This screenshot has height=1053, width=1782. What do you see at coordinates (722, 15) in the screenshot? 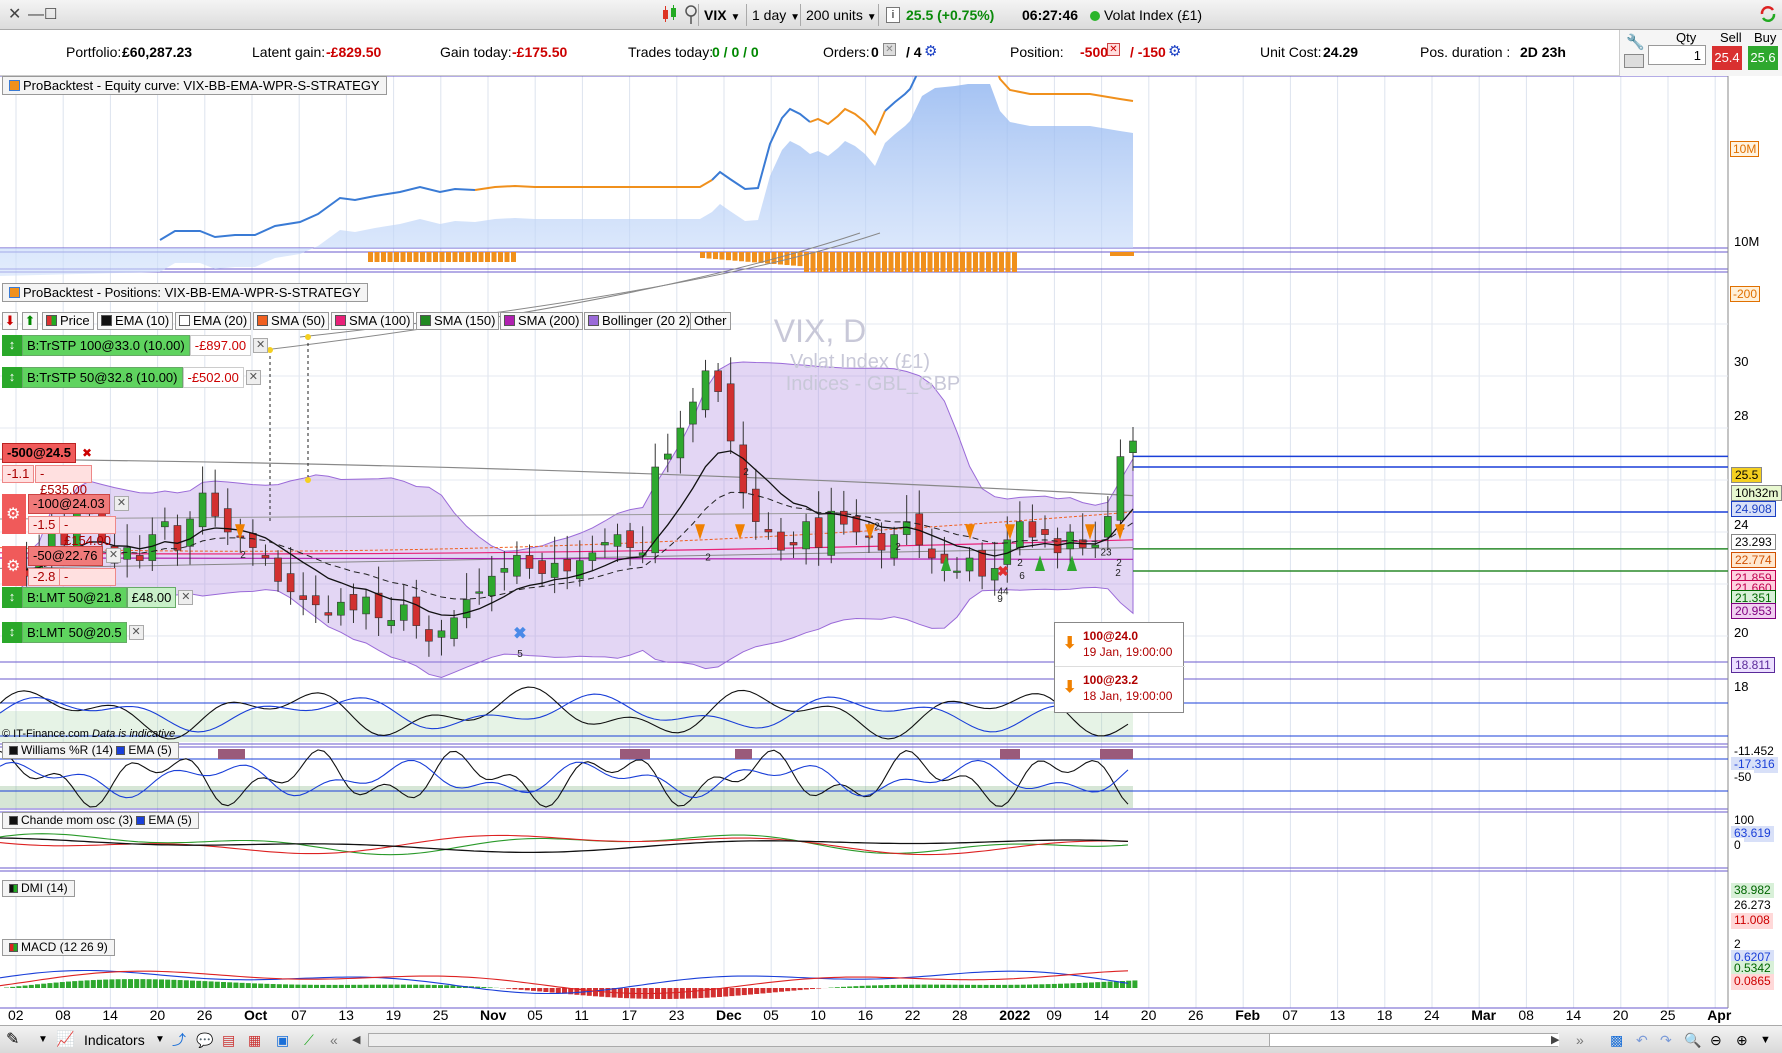
I see `instrument-select: VIX ▼` at bounding box center [722, 15].